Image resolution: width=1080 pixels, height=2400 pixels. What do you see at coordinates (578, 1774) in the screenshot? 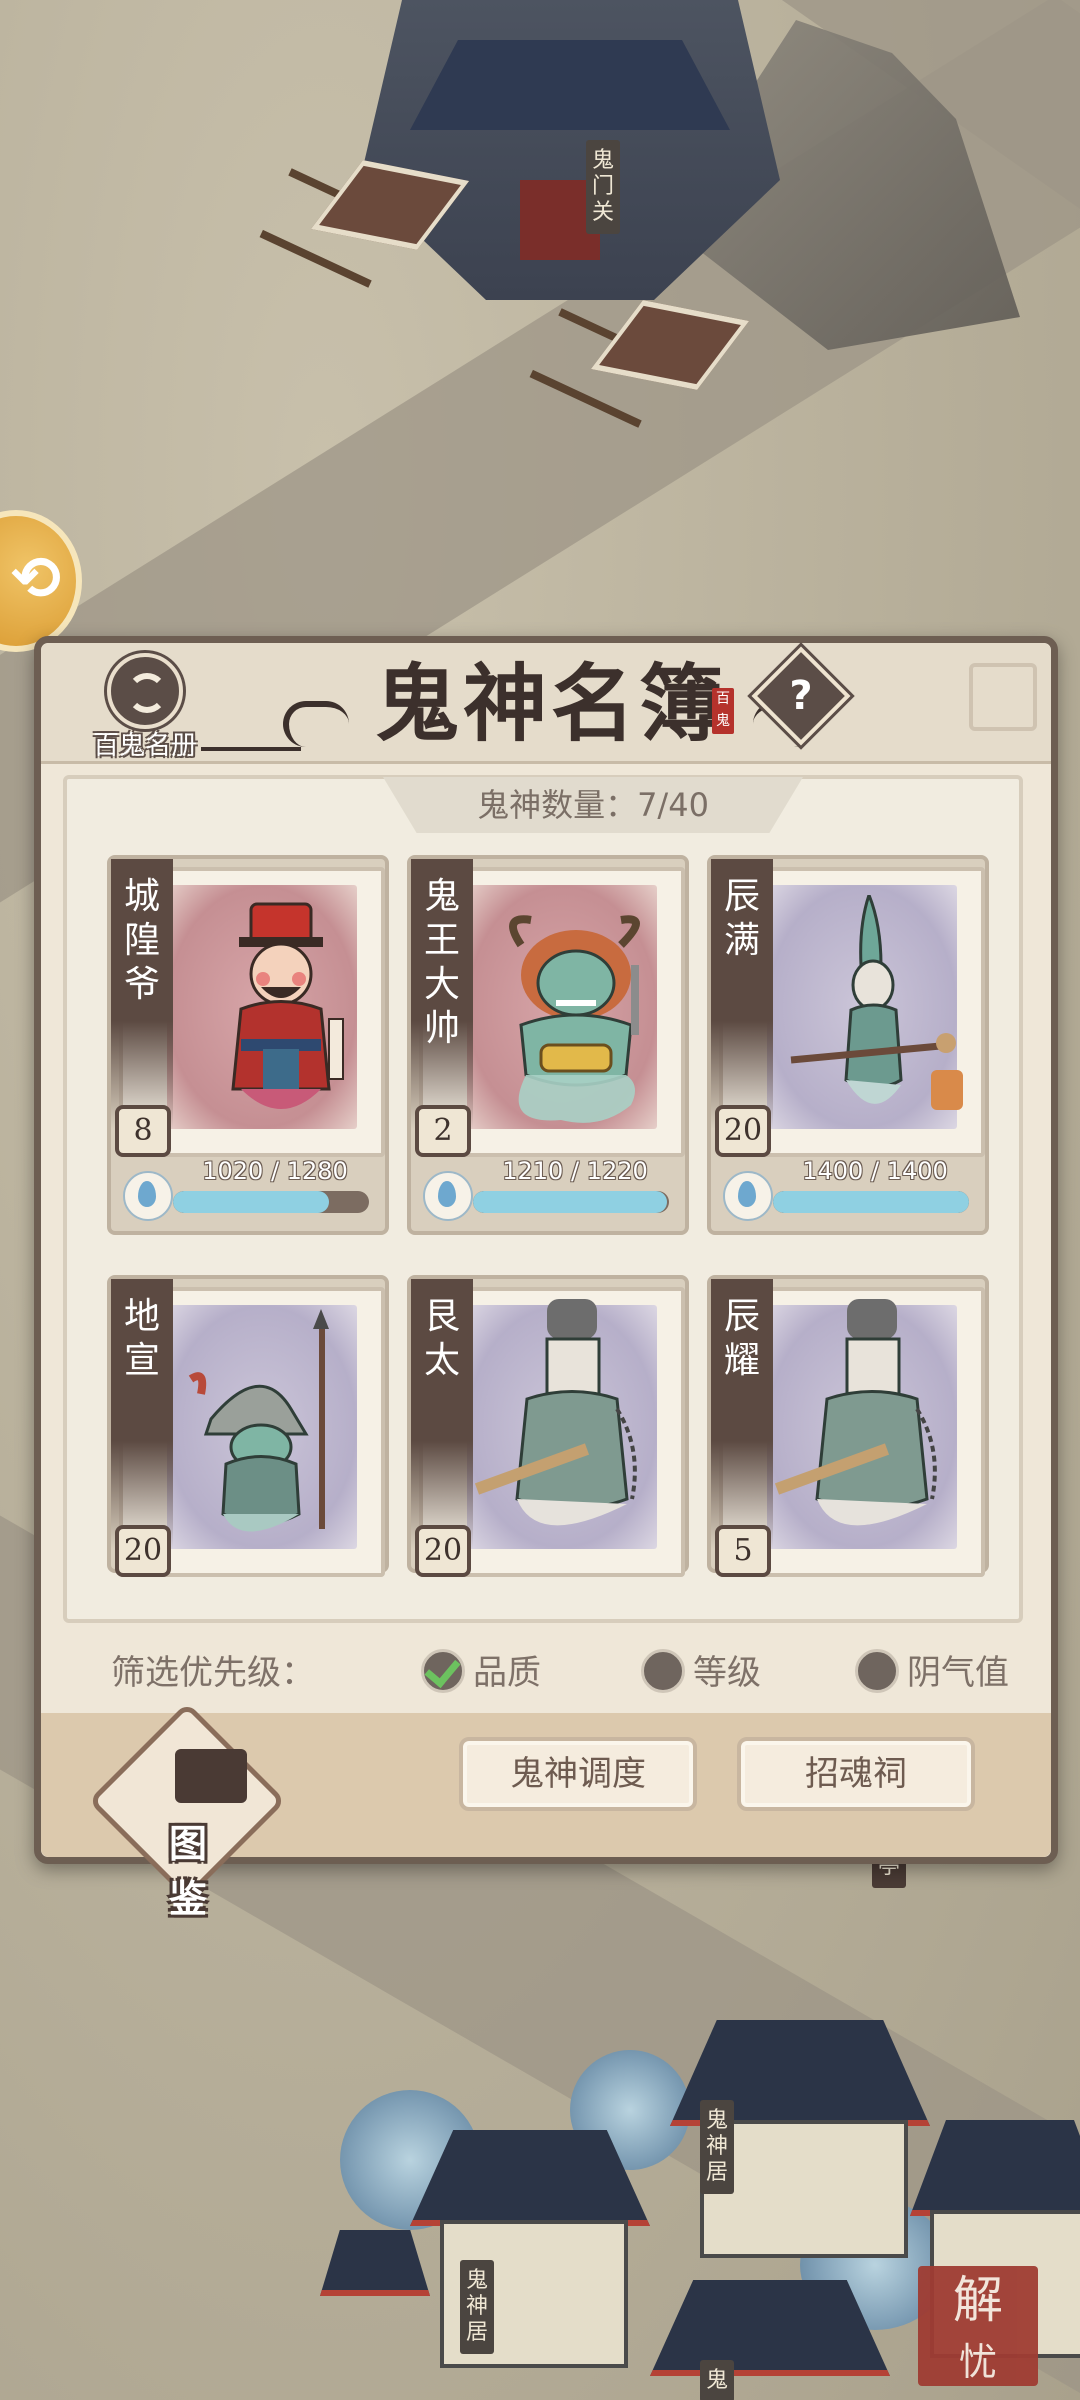
I see `ghost-dispatch-button: 鬼神调度` at bounding box center [578, 1774].